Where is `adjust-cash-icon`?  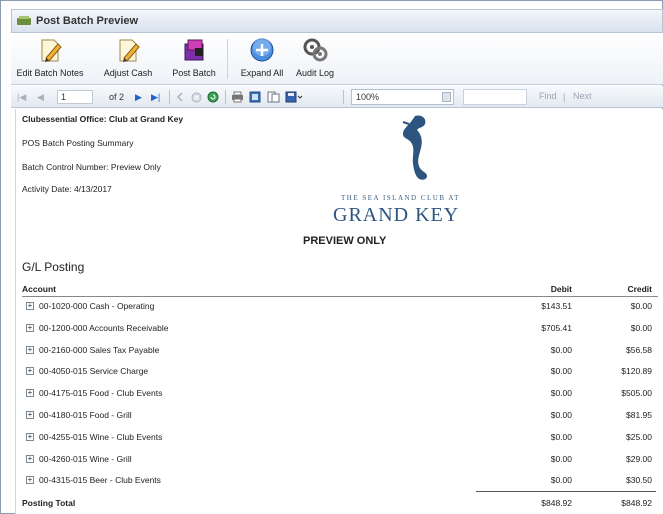
adjust-cash-icon is located at coordinates (129, 50).